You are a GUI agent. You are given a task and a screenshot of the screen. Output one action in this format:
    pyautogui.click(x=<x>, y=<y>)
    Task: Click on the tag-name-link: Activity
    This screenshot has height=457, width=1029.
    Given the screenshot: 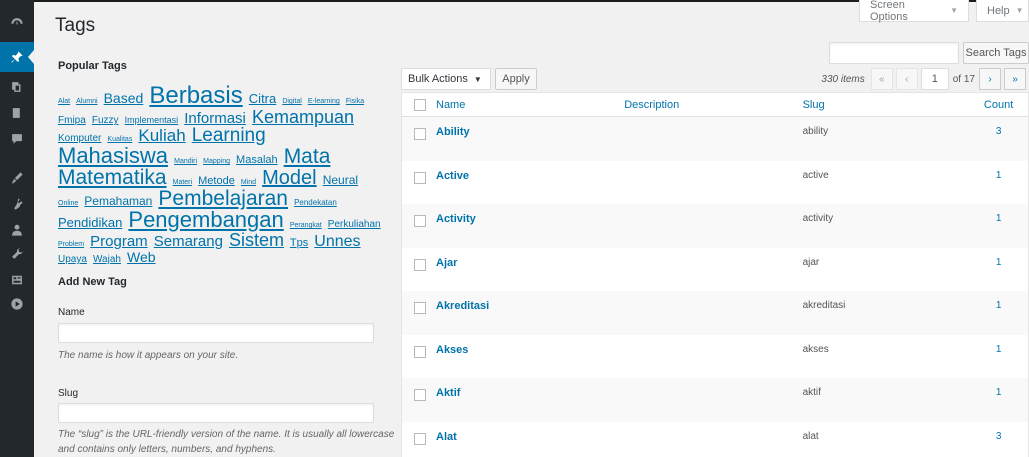 What is the action you would take?
    pyautogui.click(x=530, y=219)
    